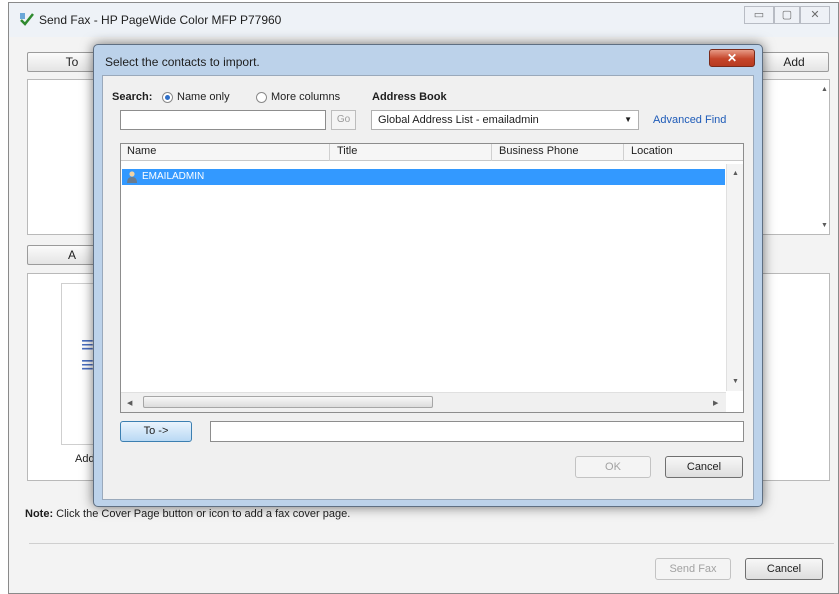 The height and width of the screenshot is (594, 839). Describe the element at coordinates (305, 97) in the screenshot. I see `more-columns-label: More columns` at that location.